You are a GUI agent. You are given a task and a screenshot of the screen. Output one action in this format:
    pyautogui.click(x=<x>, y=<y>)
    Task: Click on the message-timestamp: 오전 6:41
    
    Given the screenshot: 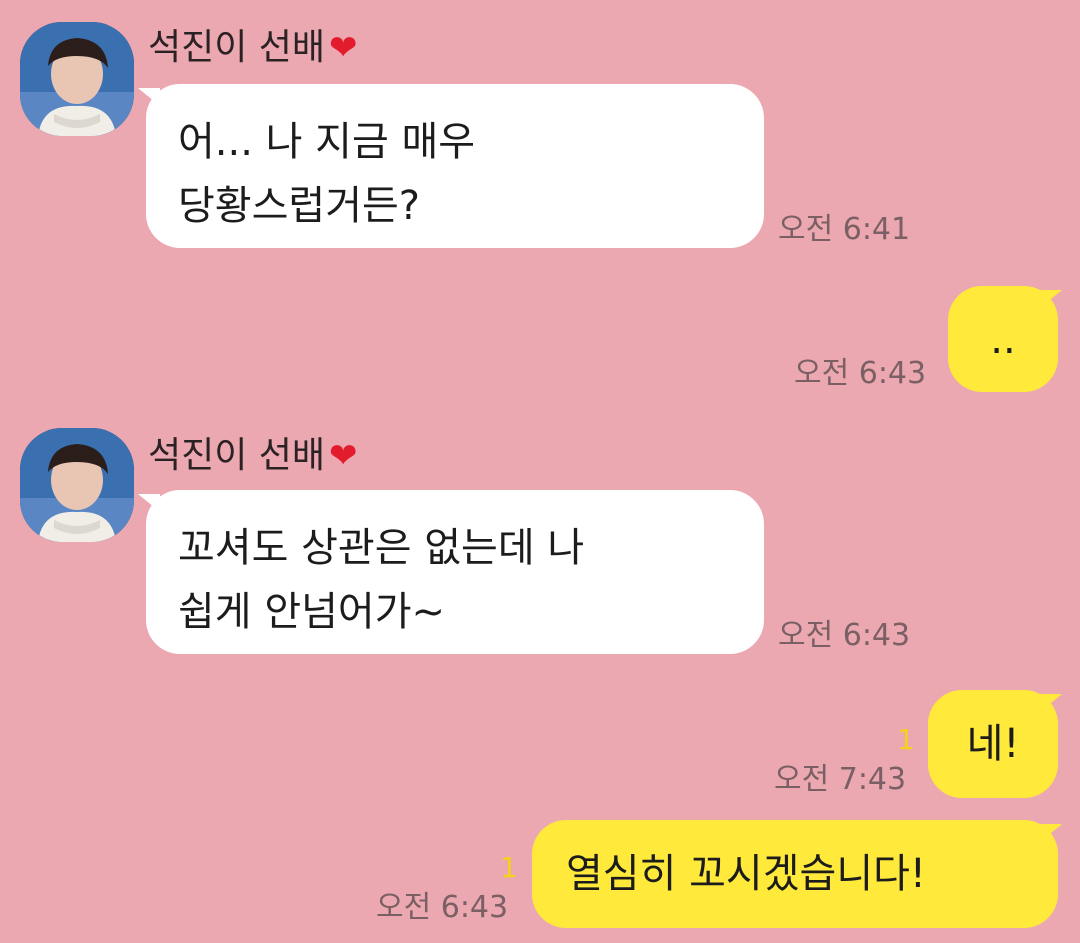 What is the action you would take?
    pyautogui.click(x=844, y=229)
    